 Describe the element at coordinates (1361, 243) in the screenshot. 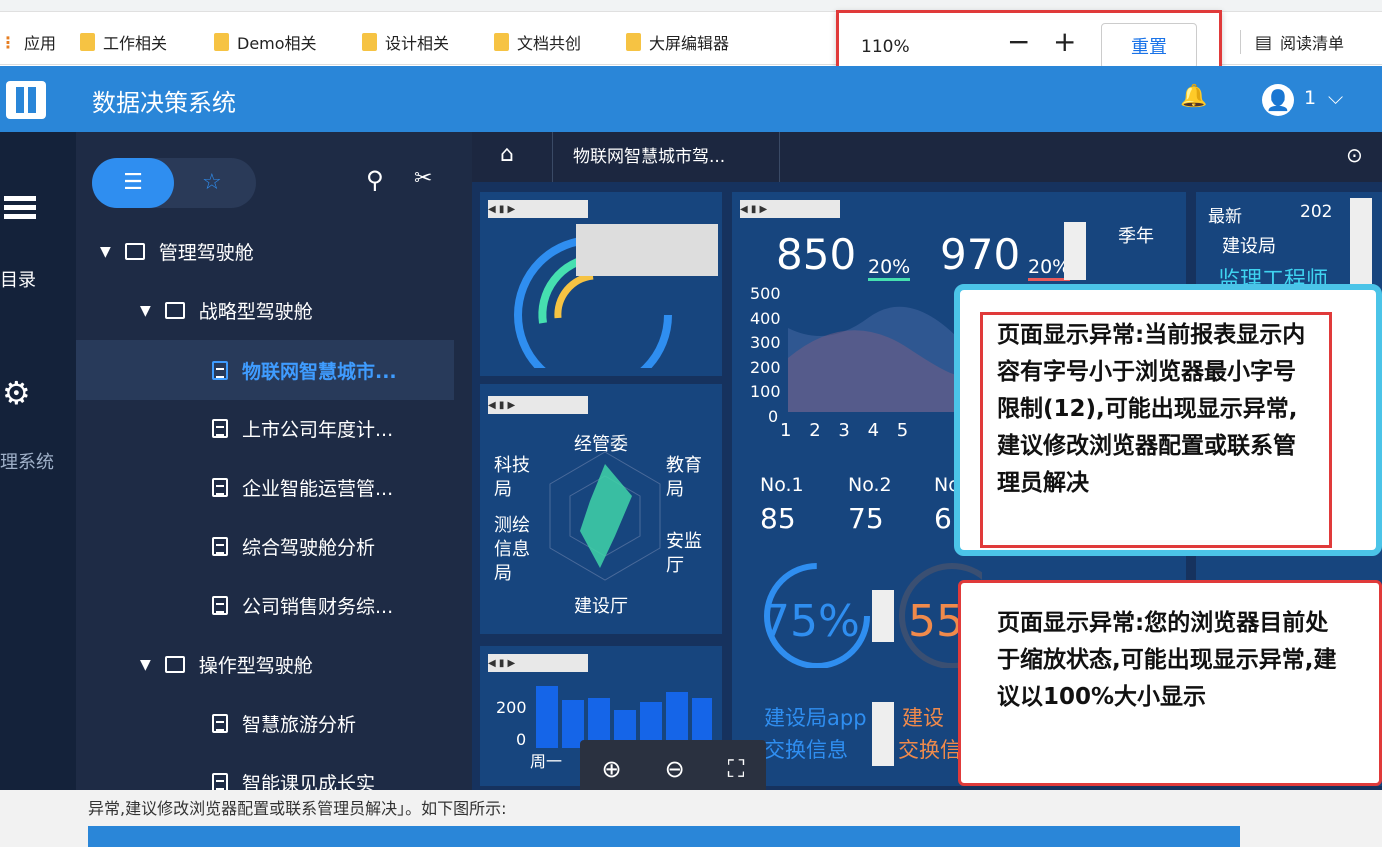

I see `right-scrollbar` at that location.